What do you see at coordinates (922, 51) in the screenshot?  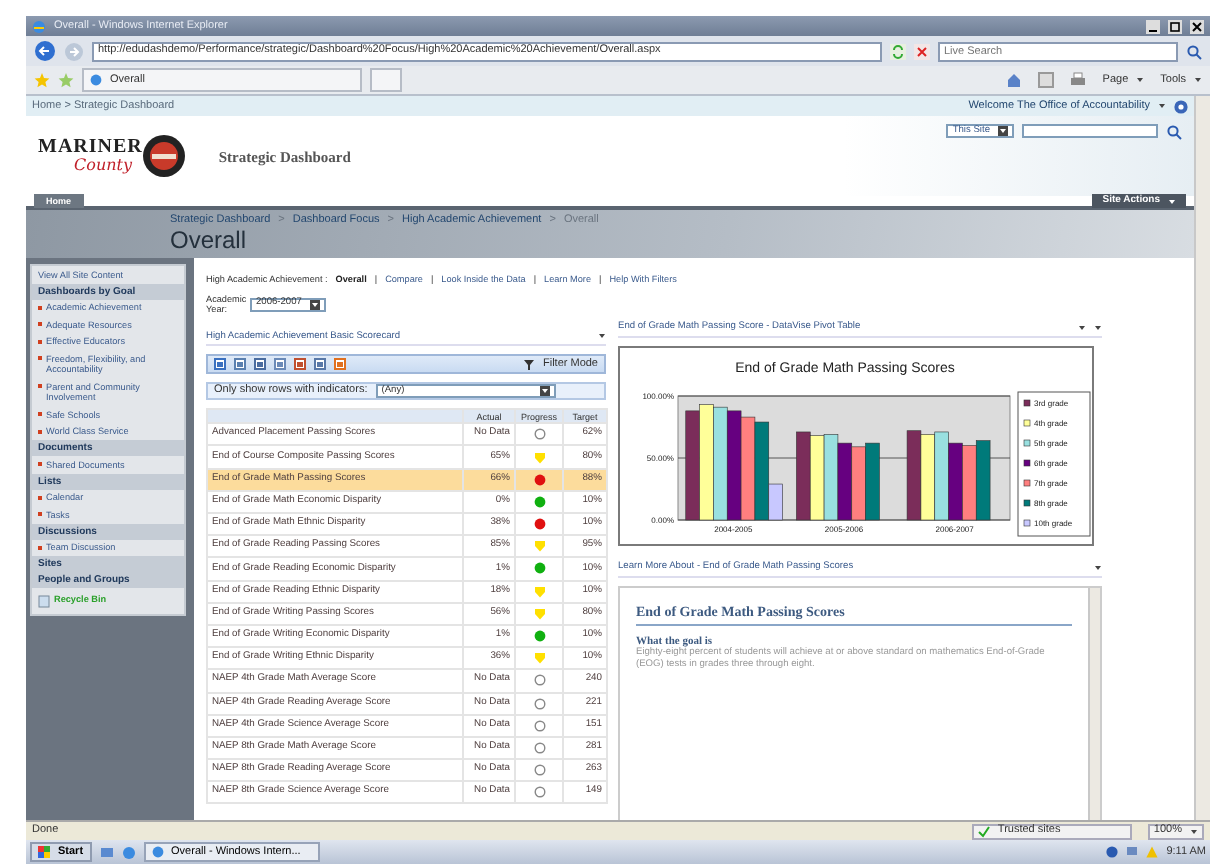 I see `stop-icon` at bounding box center [922, 51].